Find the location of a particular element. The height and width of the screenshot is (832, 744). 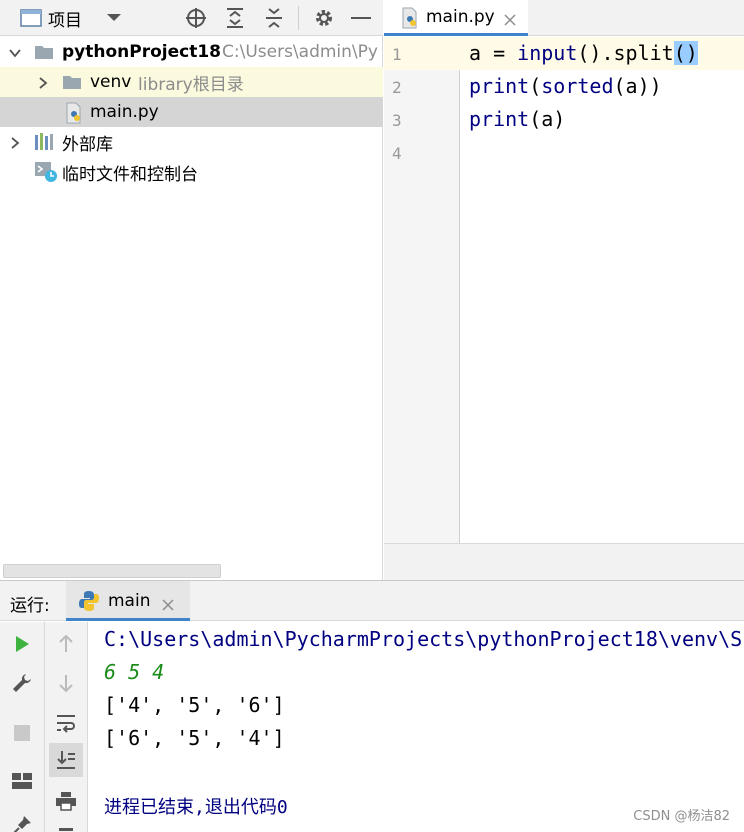

tree-item-main-py: main.py is located at coordinates (191, 112).